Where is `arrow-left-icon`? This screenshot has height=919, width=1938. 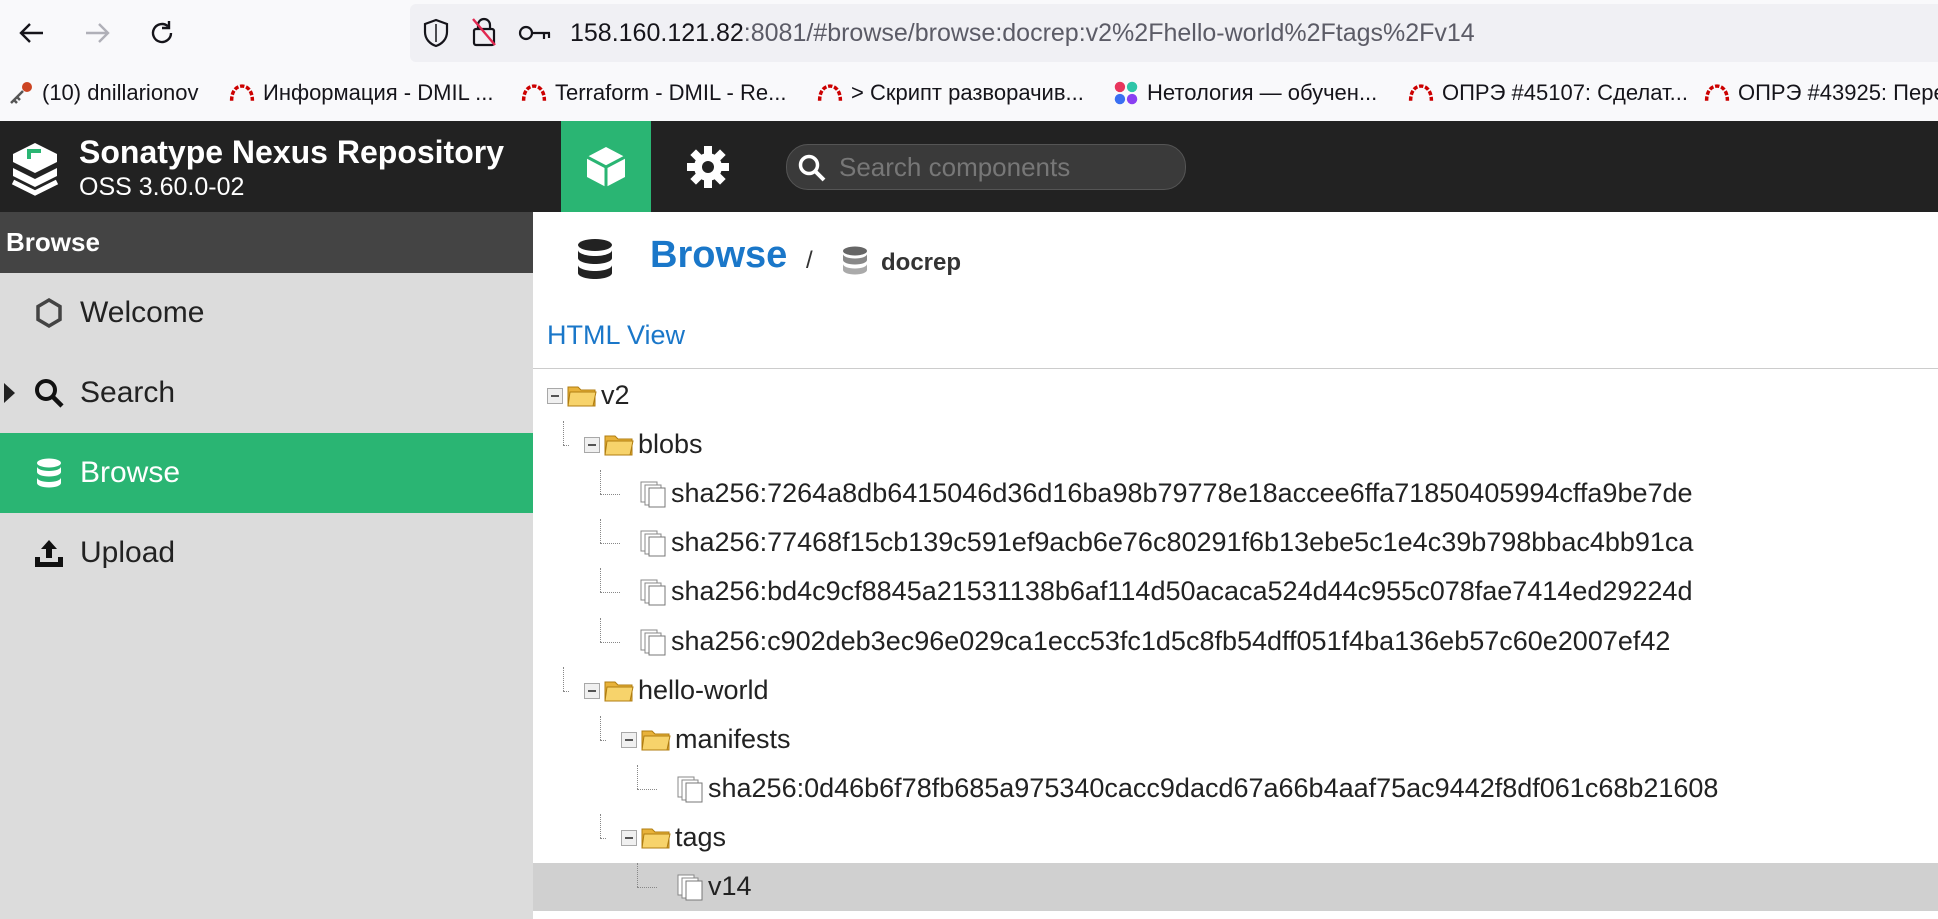
arrow-left-icon is located at coordinates (31, 33).